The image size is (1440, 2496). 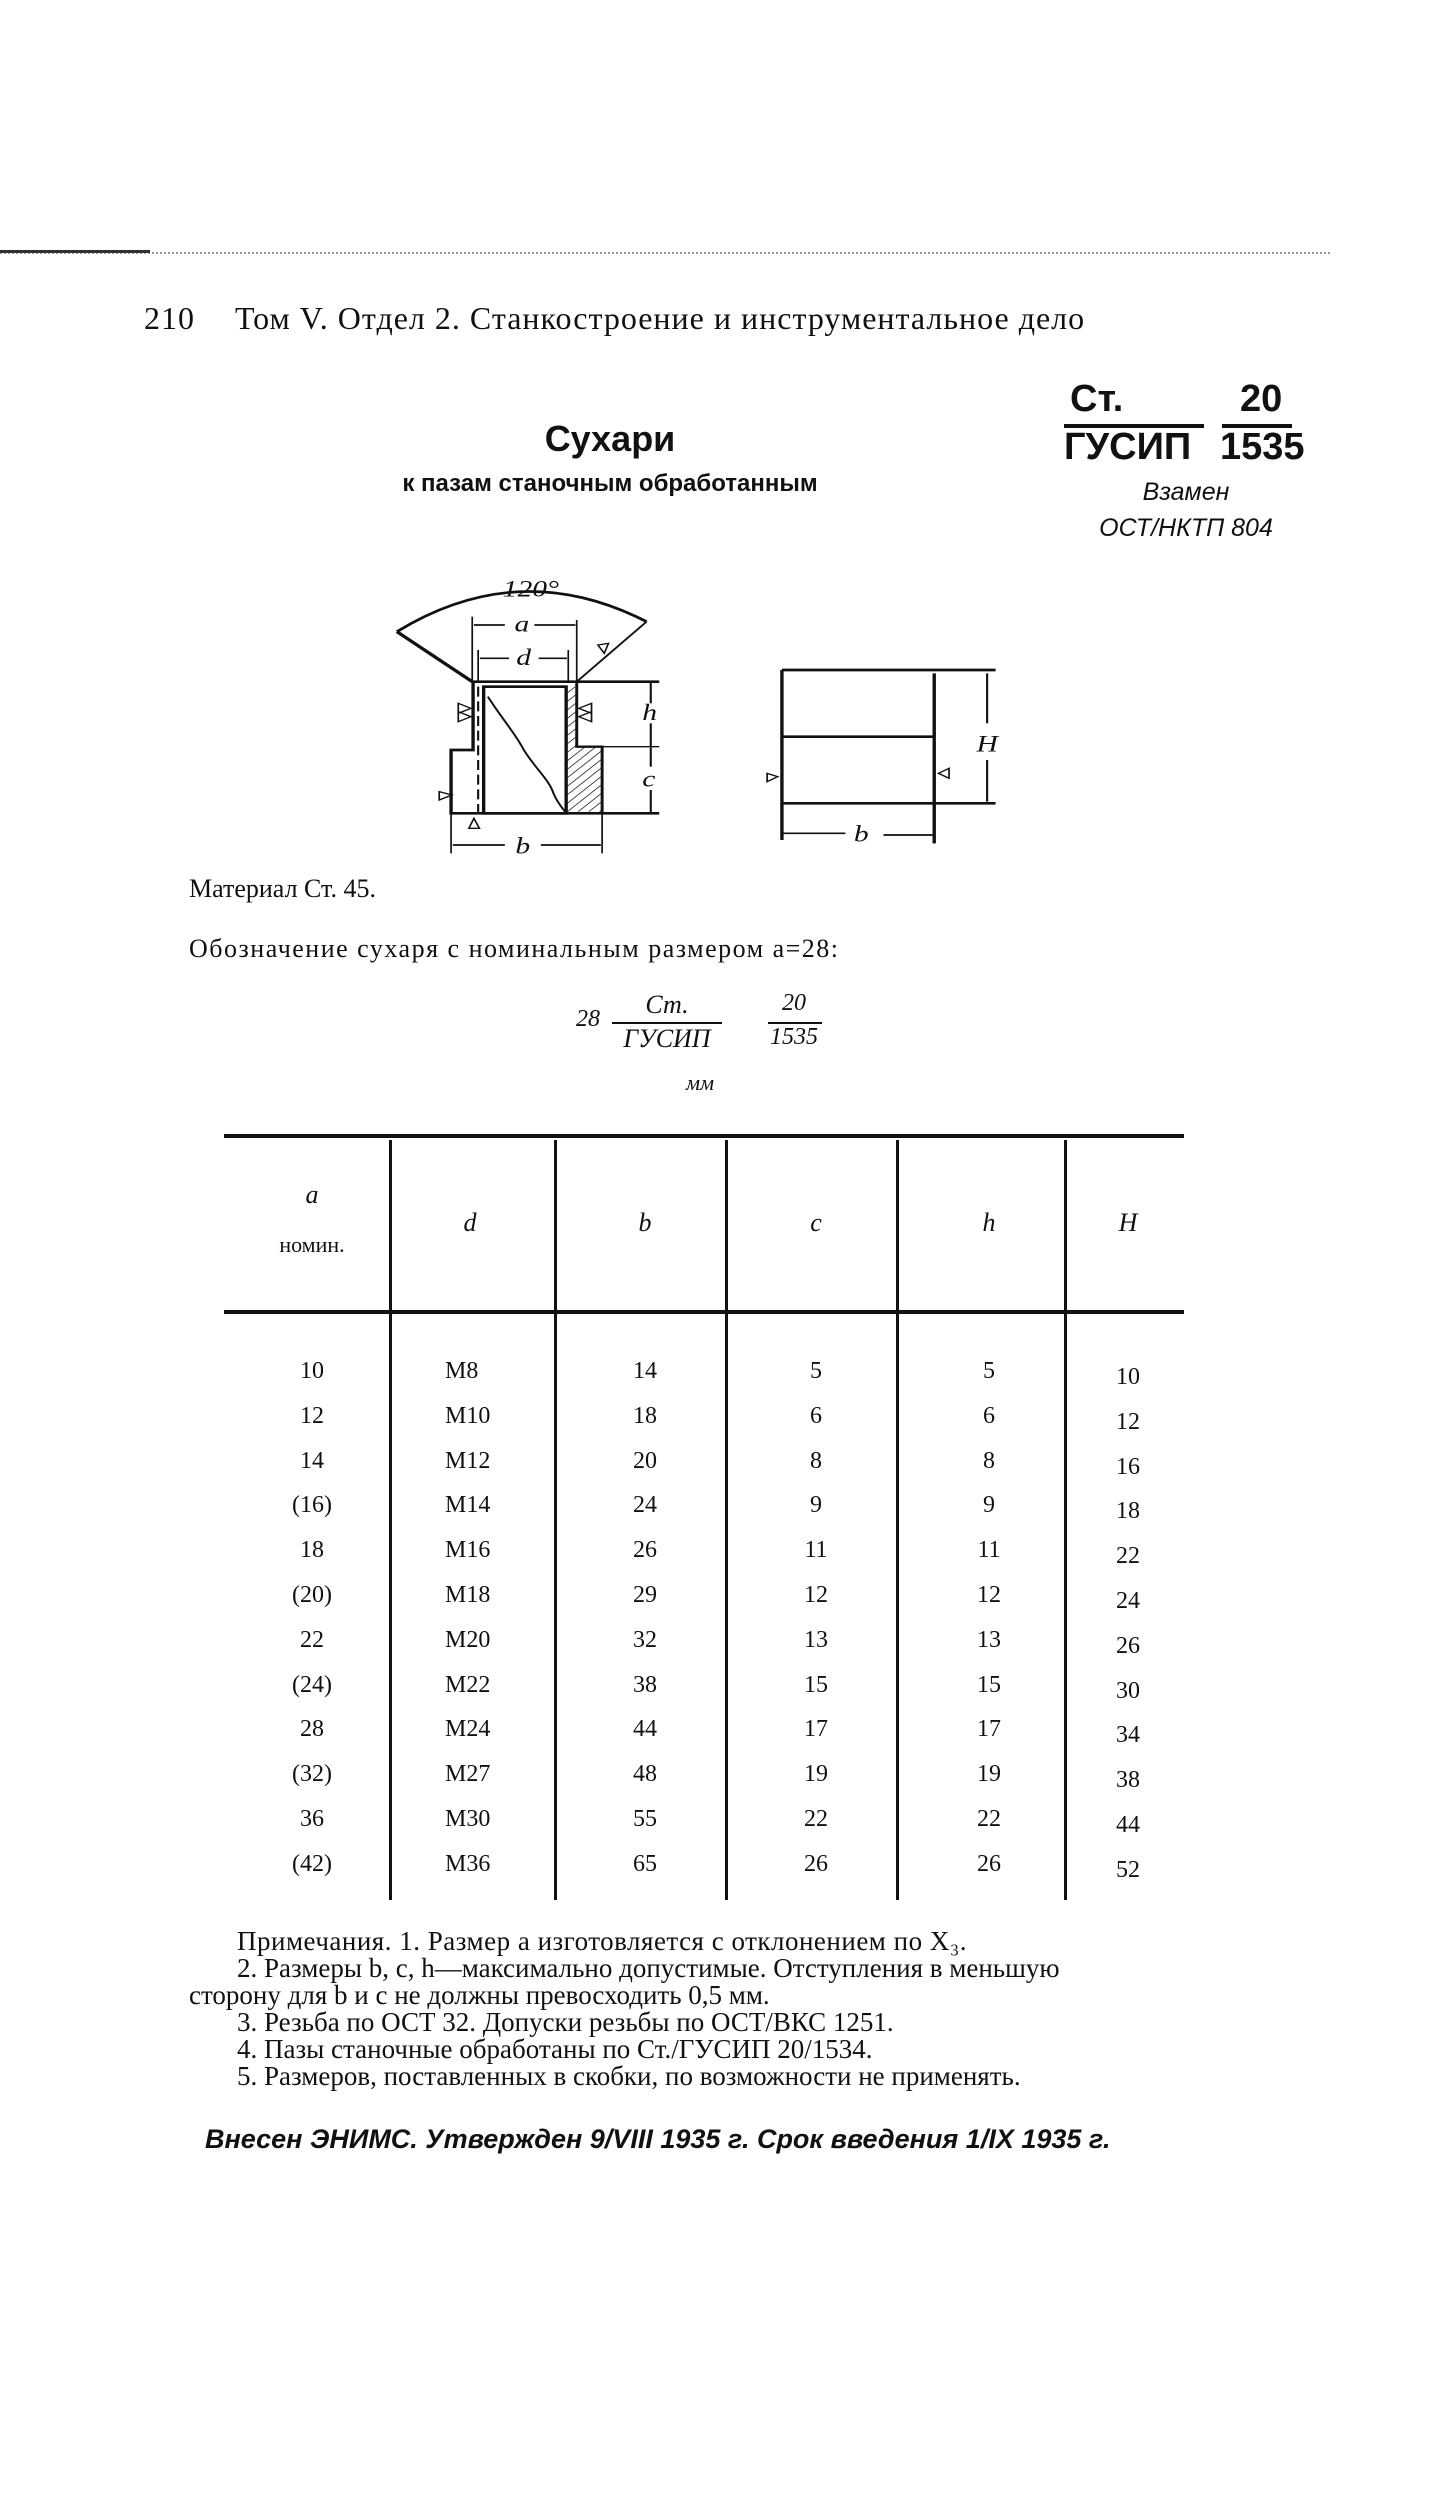 What do you see at coordinates (816, 1863) in the screenshot?
I see `cell-c: 26` at bounding box center [816, 1863].